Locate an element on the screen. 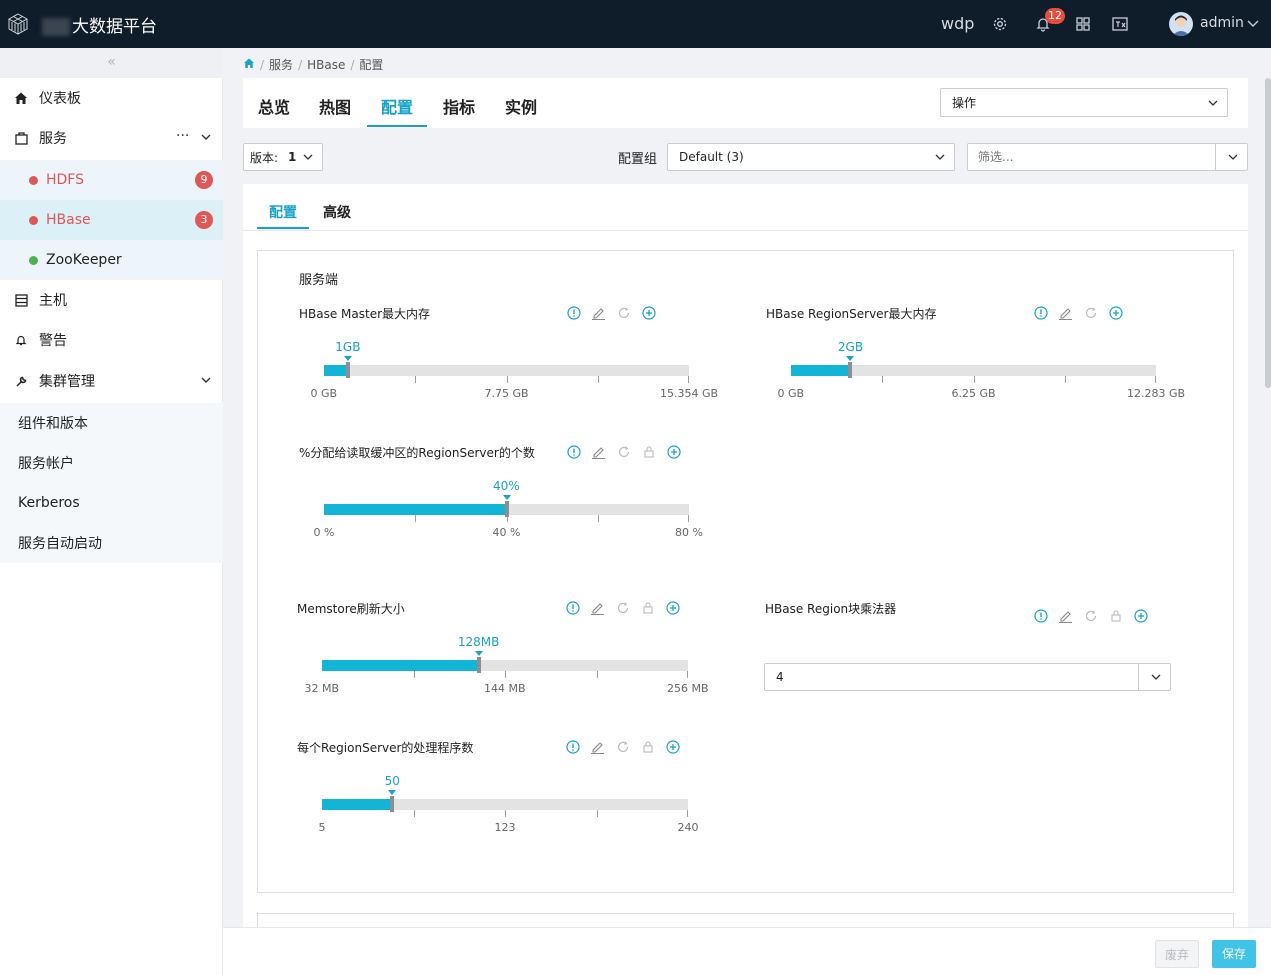 The height and width of the screenshot is (975, 1271). config-group-select: Default (3) is located at coordinates (811, 157).